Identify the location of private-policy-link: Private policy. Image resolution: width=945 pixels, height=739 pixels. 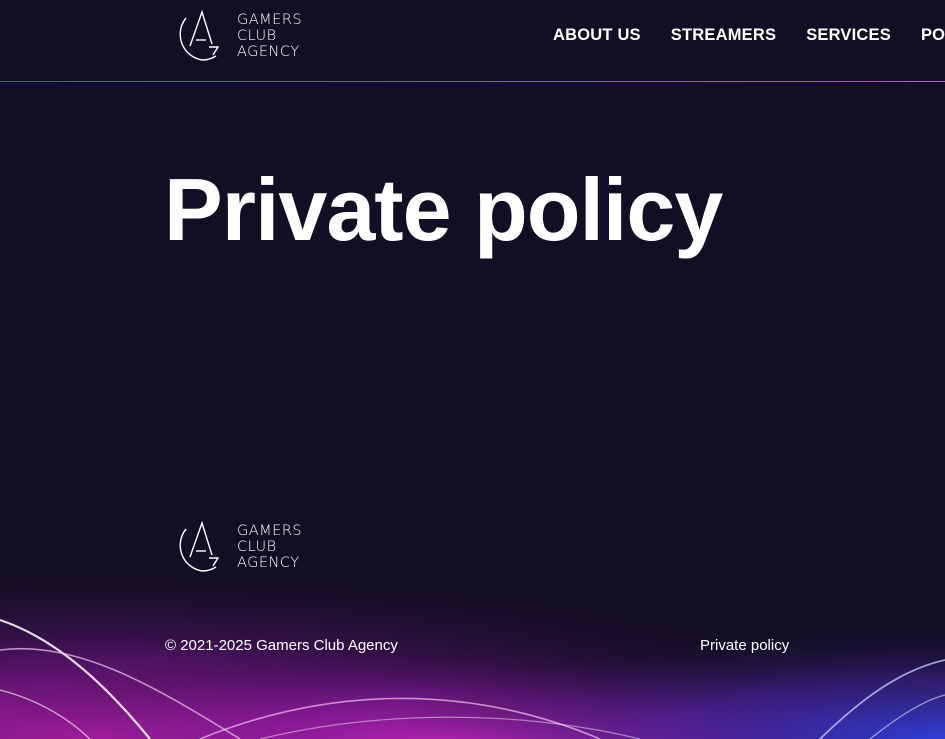
(744, 646).